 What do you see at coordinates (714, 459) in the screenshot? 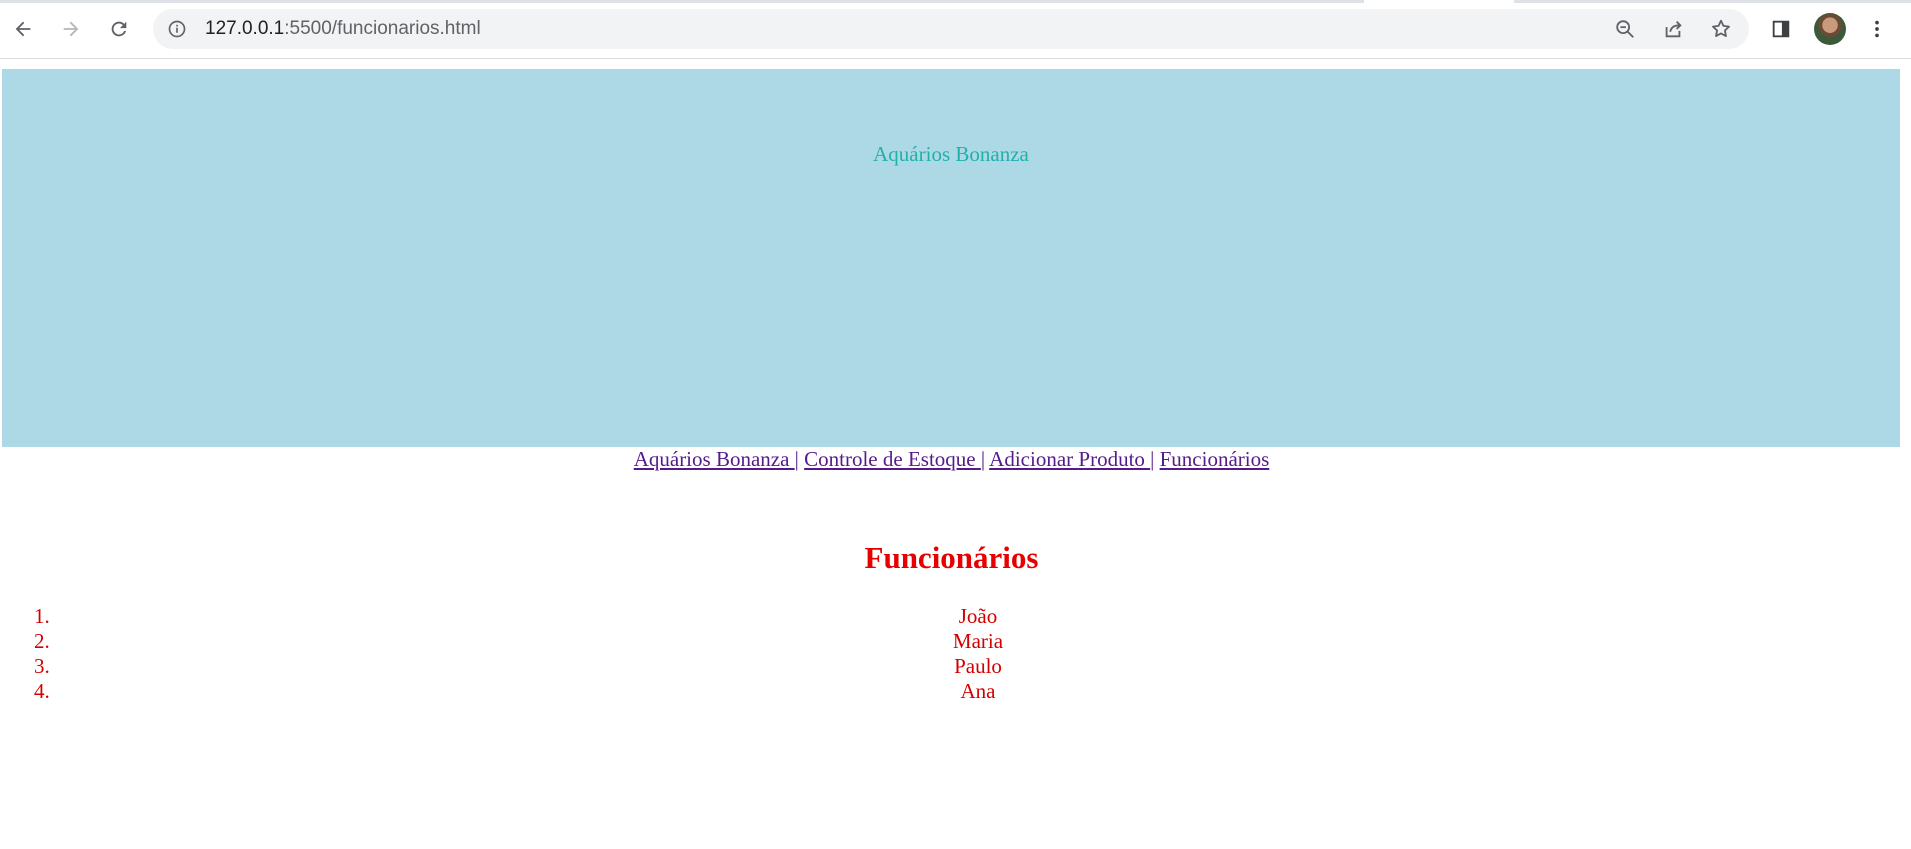
I see `nav-link-home: Aquários Bonanza` at bounding box center [714, 459].